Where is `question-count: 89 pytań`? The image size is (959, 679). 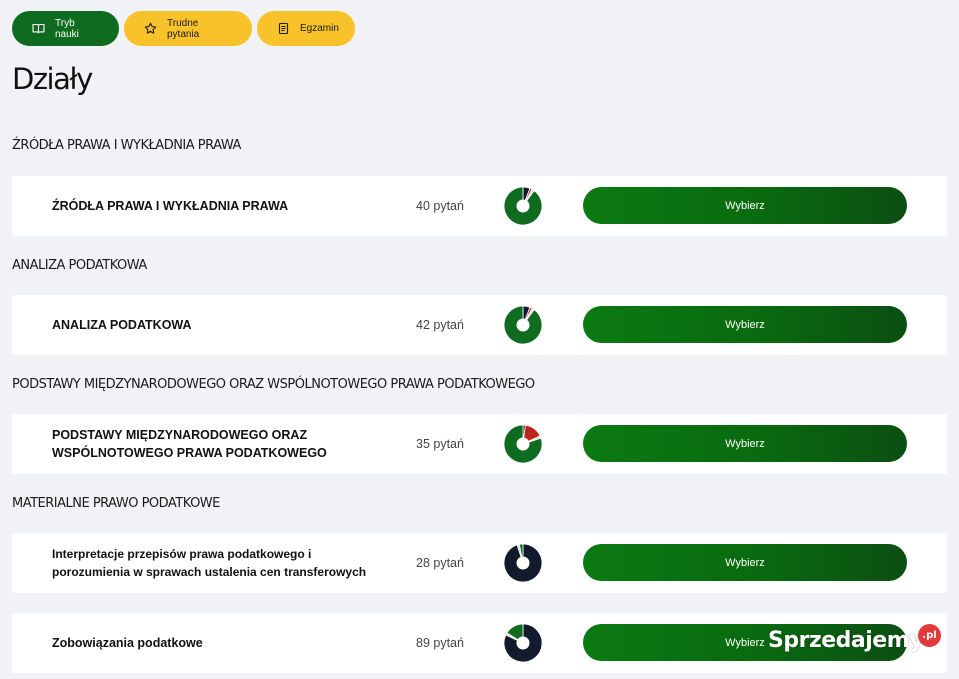
question-count: 89 pytań is located at coordinates (440, 643).